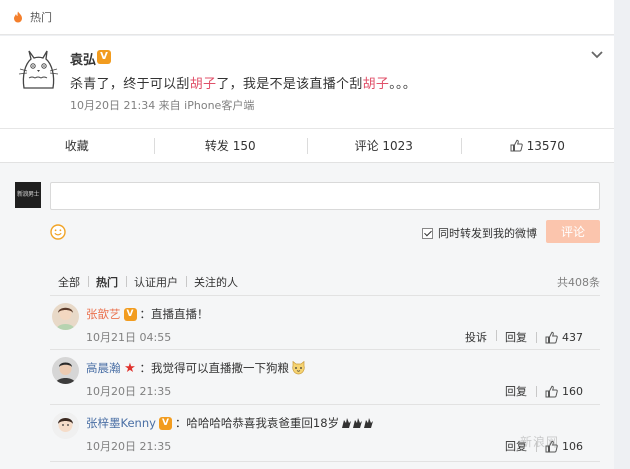  Describe the element at coordinates (214, 368) in the screenshot. I see `comment-text: ：我觉得可以直播撒一下狗粮` at that location.